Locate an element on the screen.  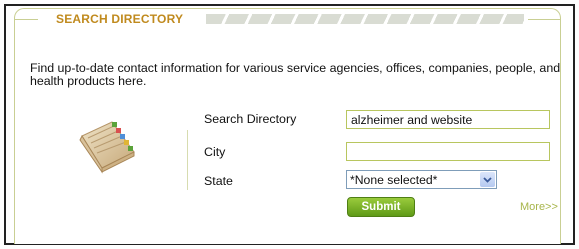
search-directory-input is located at coordinates (448, 119).